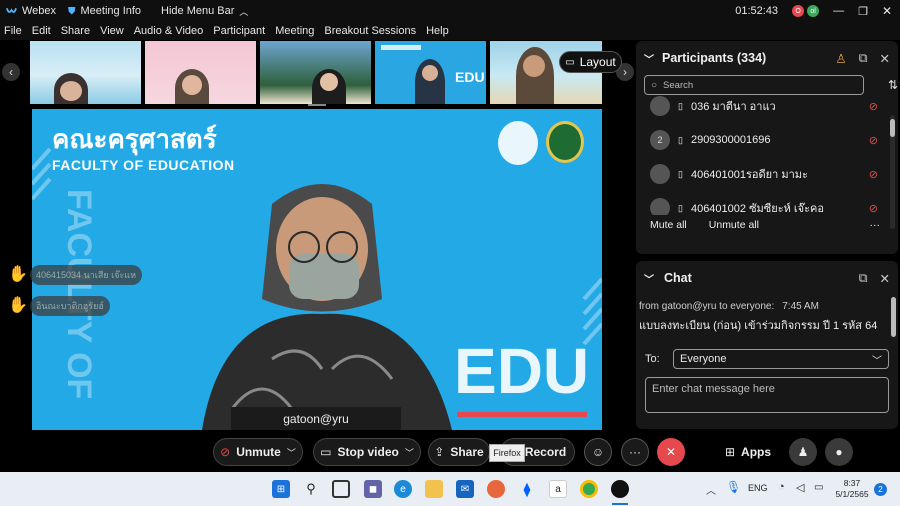  Describe the element at coordinates (311, 489) in the screenshot. I see `search-icon: ⚲` at that location.